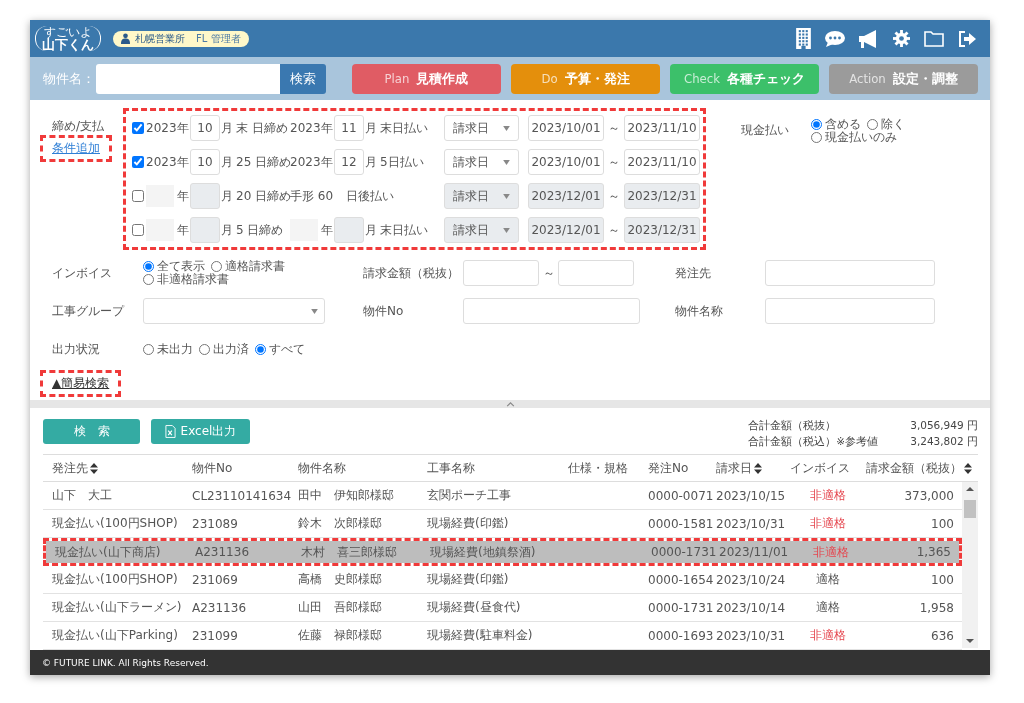 Image resolution: width=1024 pixels, height=703 pixels. Describe the element at coordinates (188, 78) in the screenshot. I see `search-field` at that location.